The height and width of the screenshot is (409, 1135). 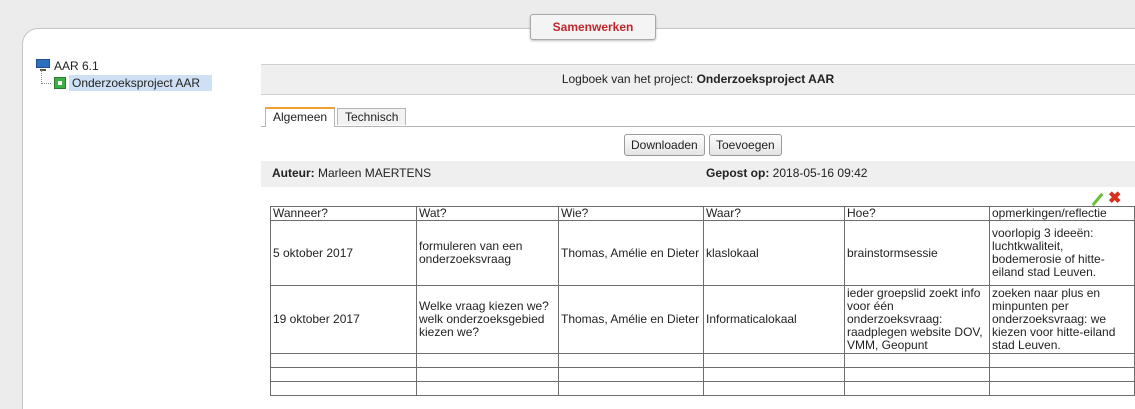 I want to click on tab-algemeen: Algemeen, so click(x=300, y=117).